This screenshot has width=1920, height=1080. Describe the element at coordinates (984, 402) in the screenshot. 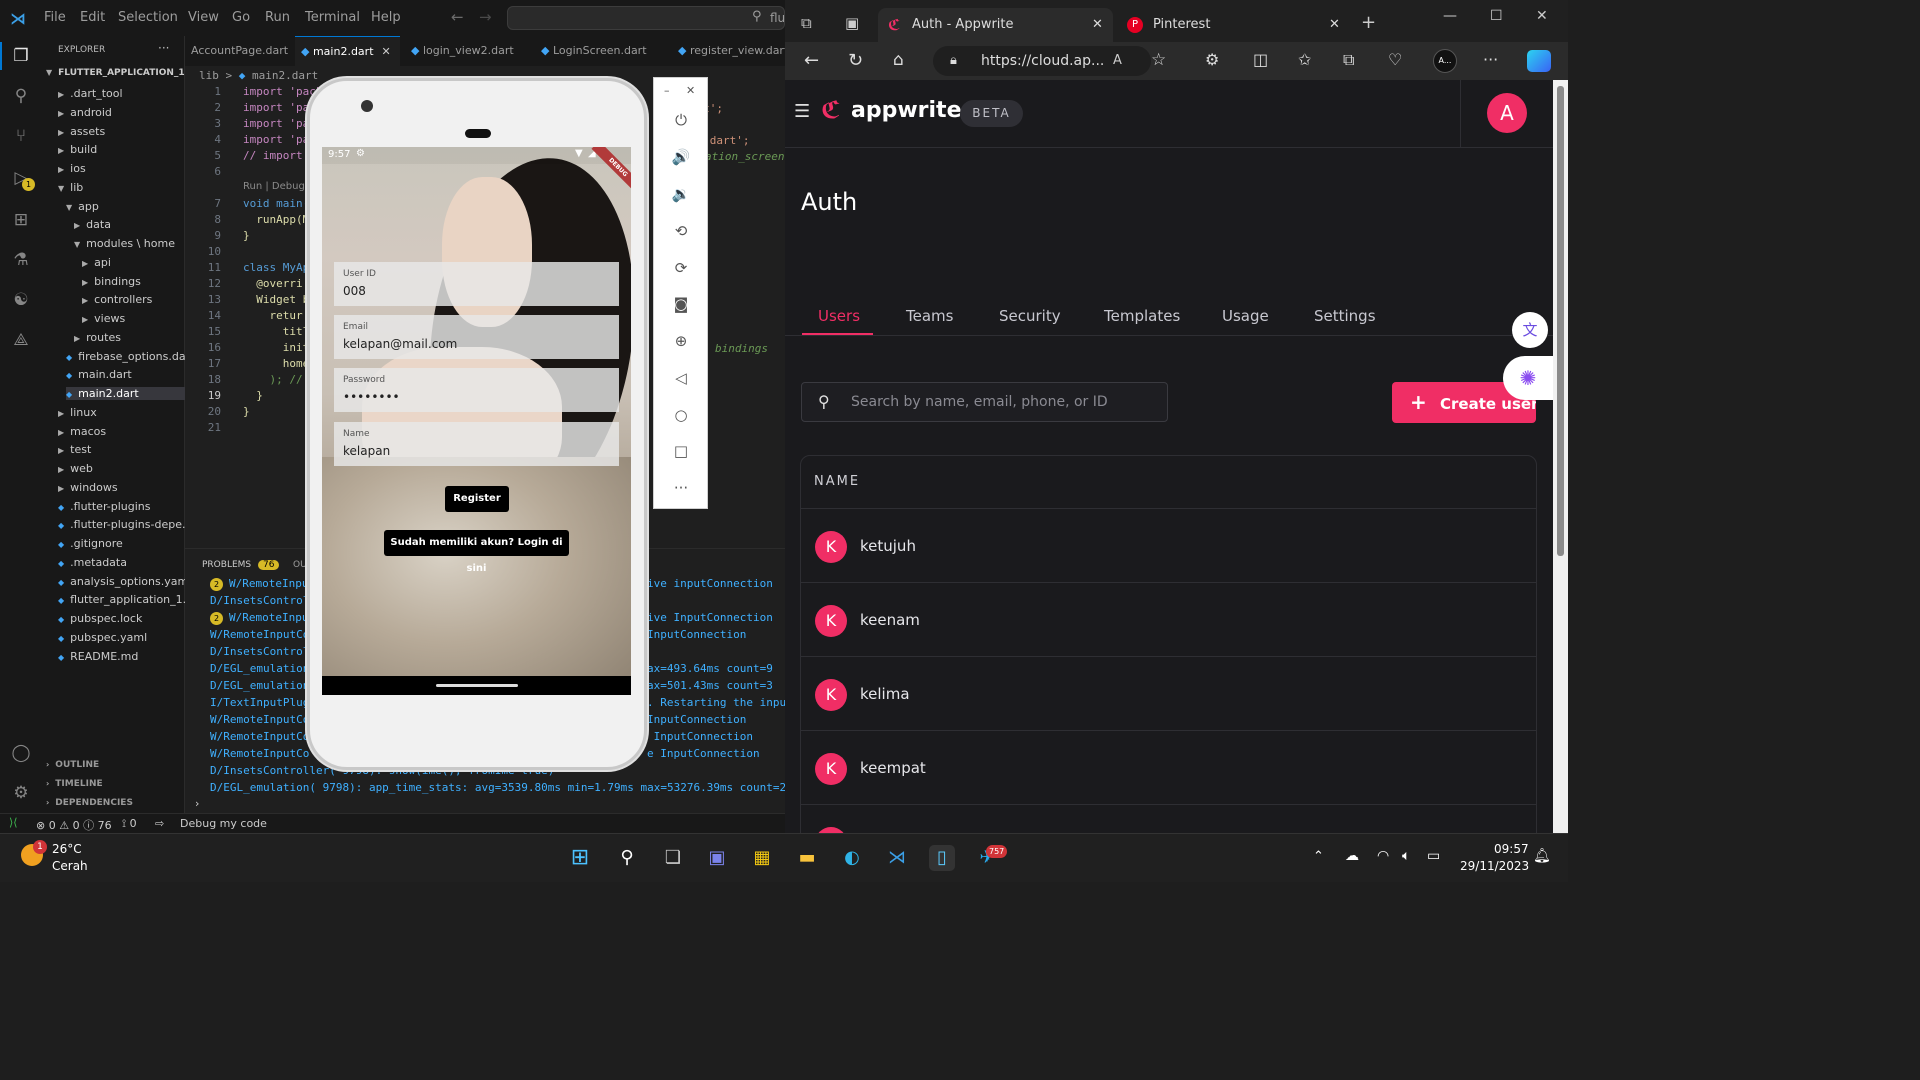

I see `search-input: ⚲ Search by name, email, phone, or ID` at that location.